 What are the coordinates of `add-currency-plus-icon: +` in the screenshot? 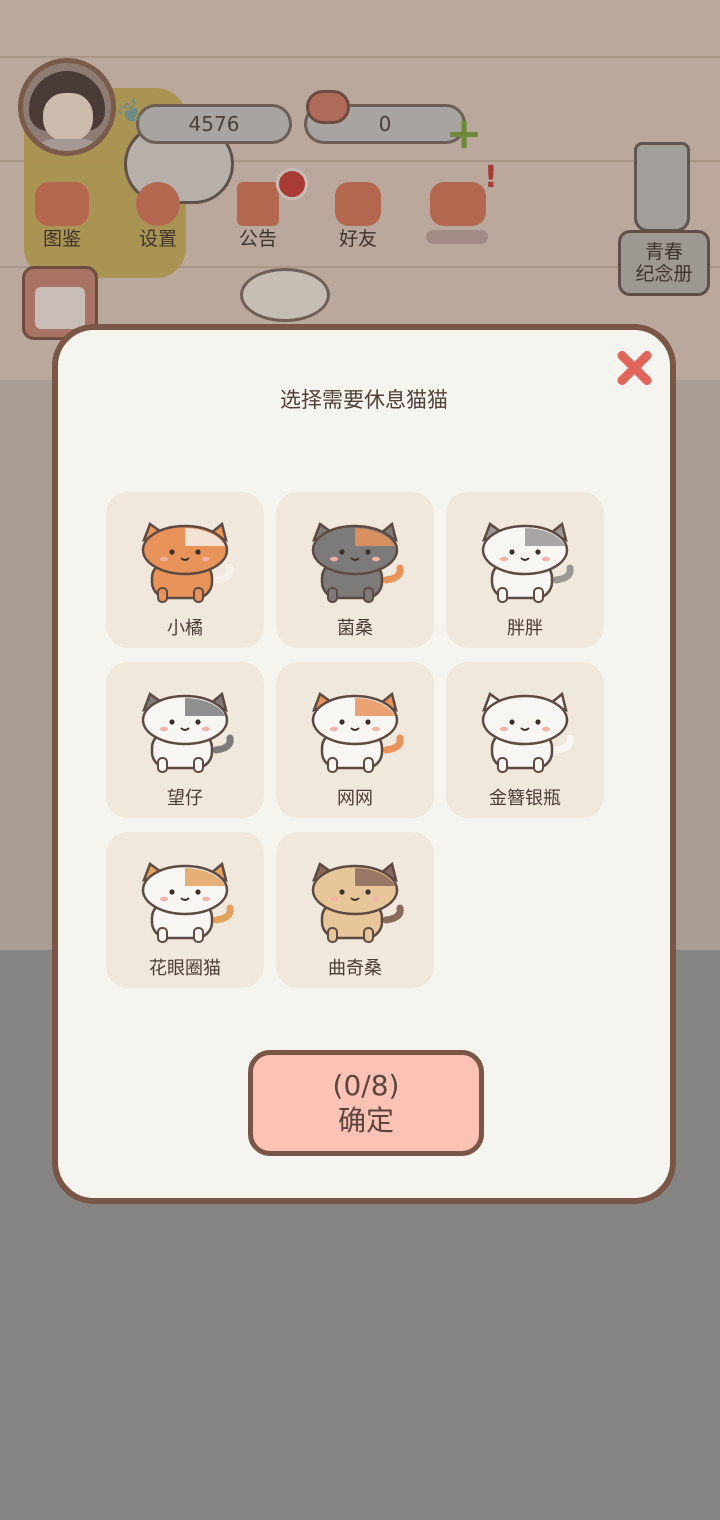 It's located at (464, 134).